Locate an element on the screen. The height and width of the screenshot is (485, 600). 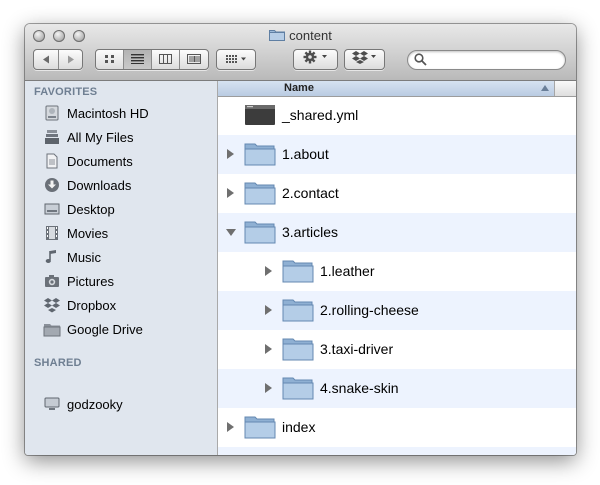
back-button is located at coordinates (46, 59).